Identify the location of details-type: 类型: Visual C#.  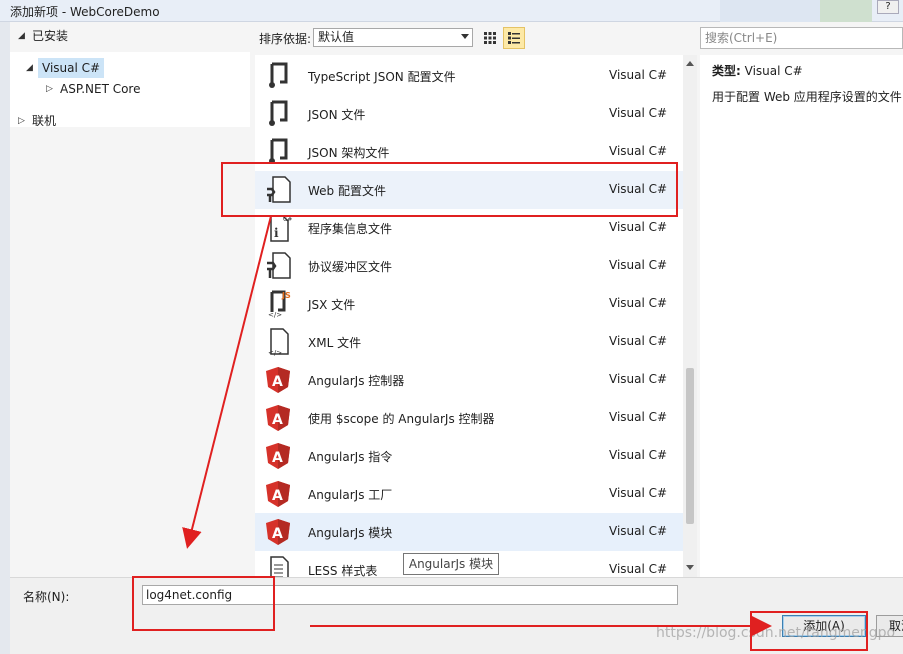
(757, 70).